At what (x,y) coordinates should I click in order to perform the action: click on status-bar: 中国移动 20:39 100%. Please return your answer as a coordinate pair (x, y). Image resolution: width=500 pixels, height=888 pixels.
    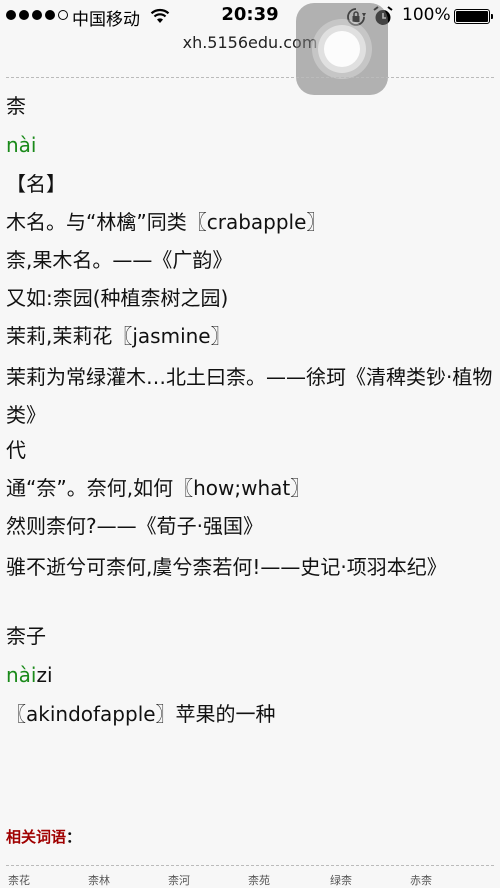
    Looking at the image, I should click on (250, 16).